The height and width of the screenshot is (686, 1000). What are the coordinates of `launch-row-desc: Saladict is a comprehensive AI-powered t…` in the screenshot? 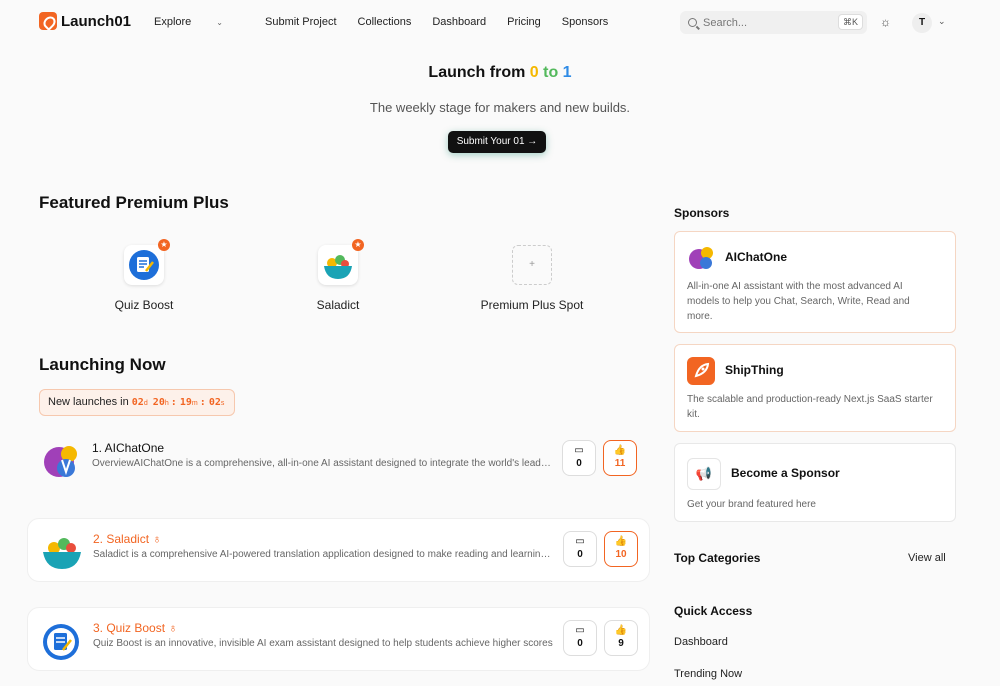 It's located at (323, 554).